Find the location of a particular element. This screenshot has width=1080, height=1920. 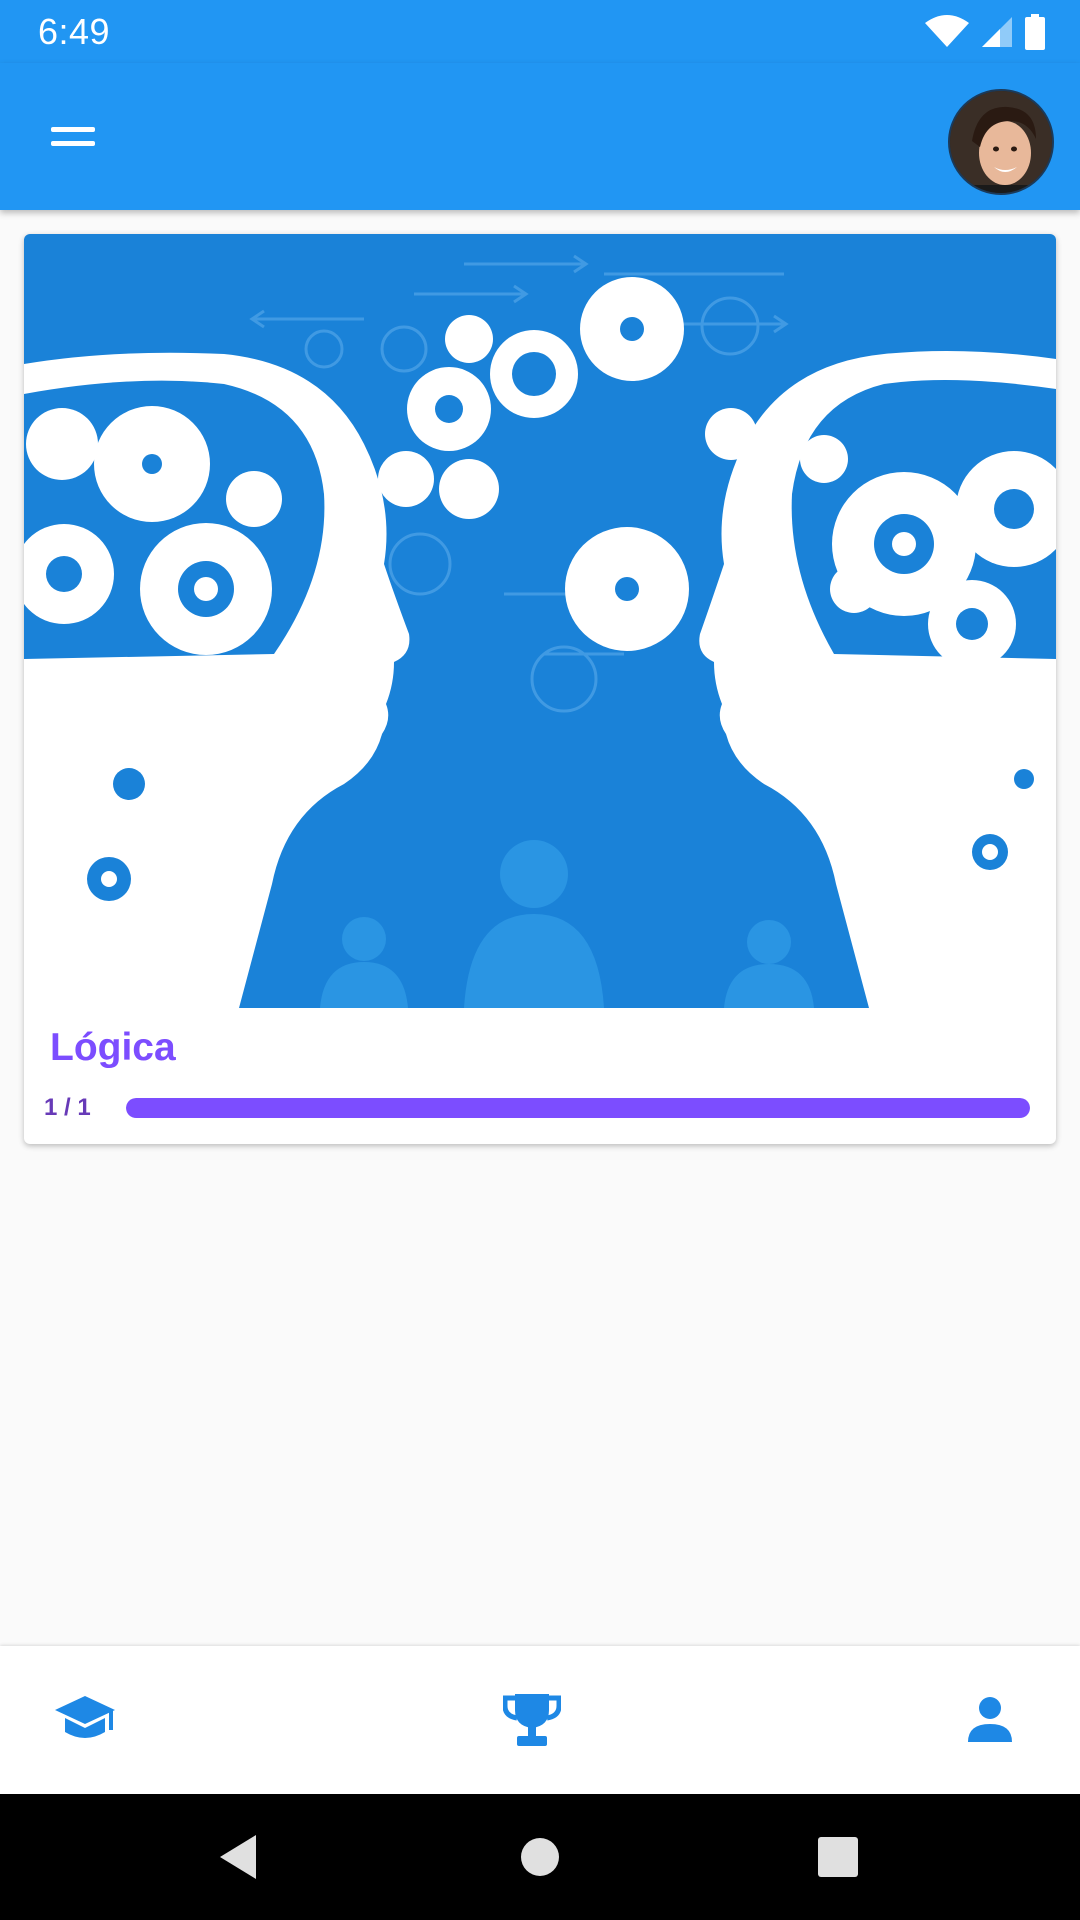

status-icons is located at coordinates (985, 31).